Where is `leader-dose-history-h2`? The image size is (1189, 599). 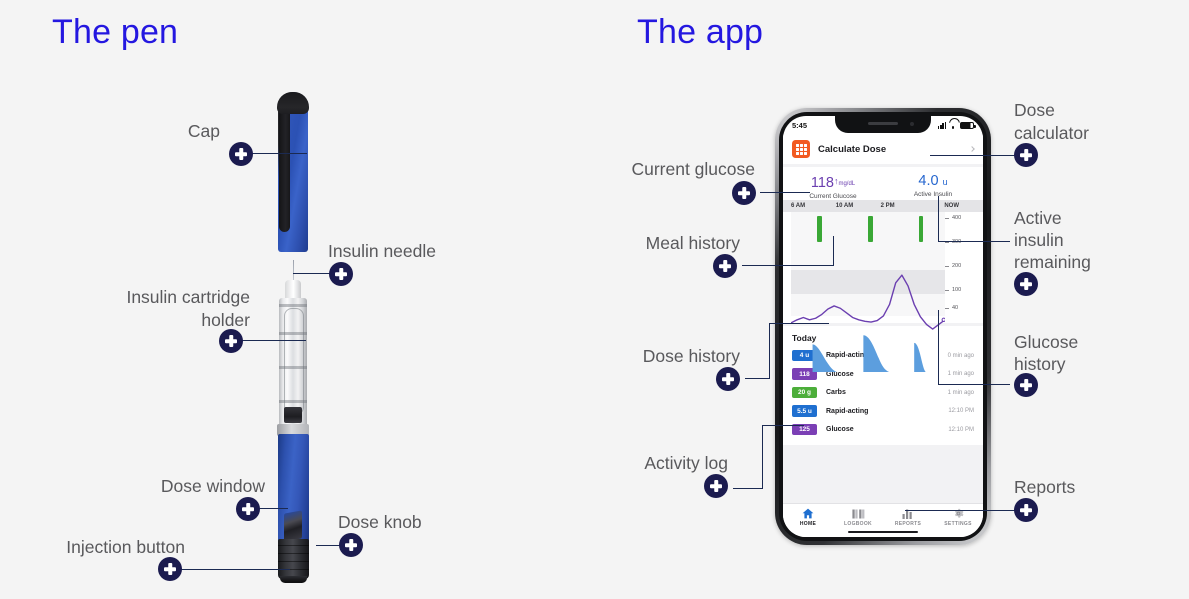
leader-dose-history-h2 is located at coordinates (799, 324).